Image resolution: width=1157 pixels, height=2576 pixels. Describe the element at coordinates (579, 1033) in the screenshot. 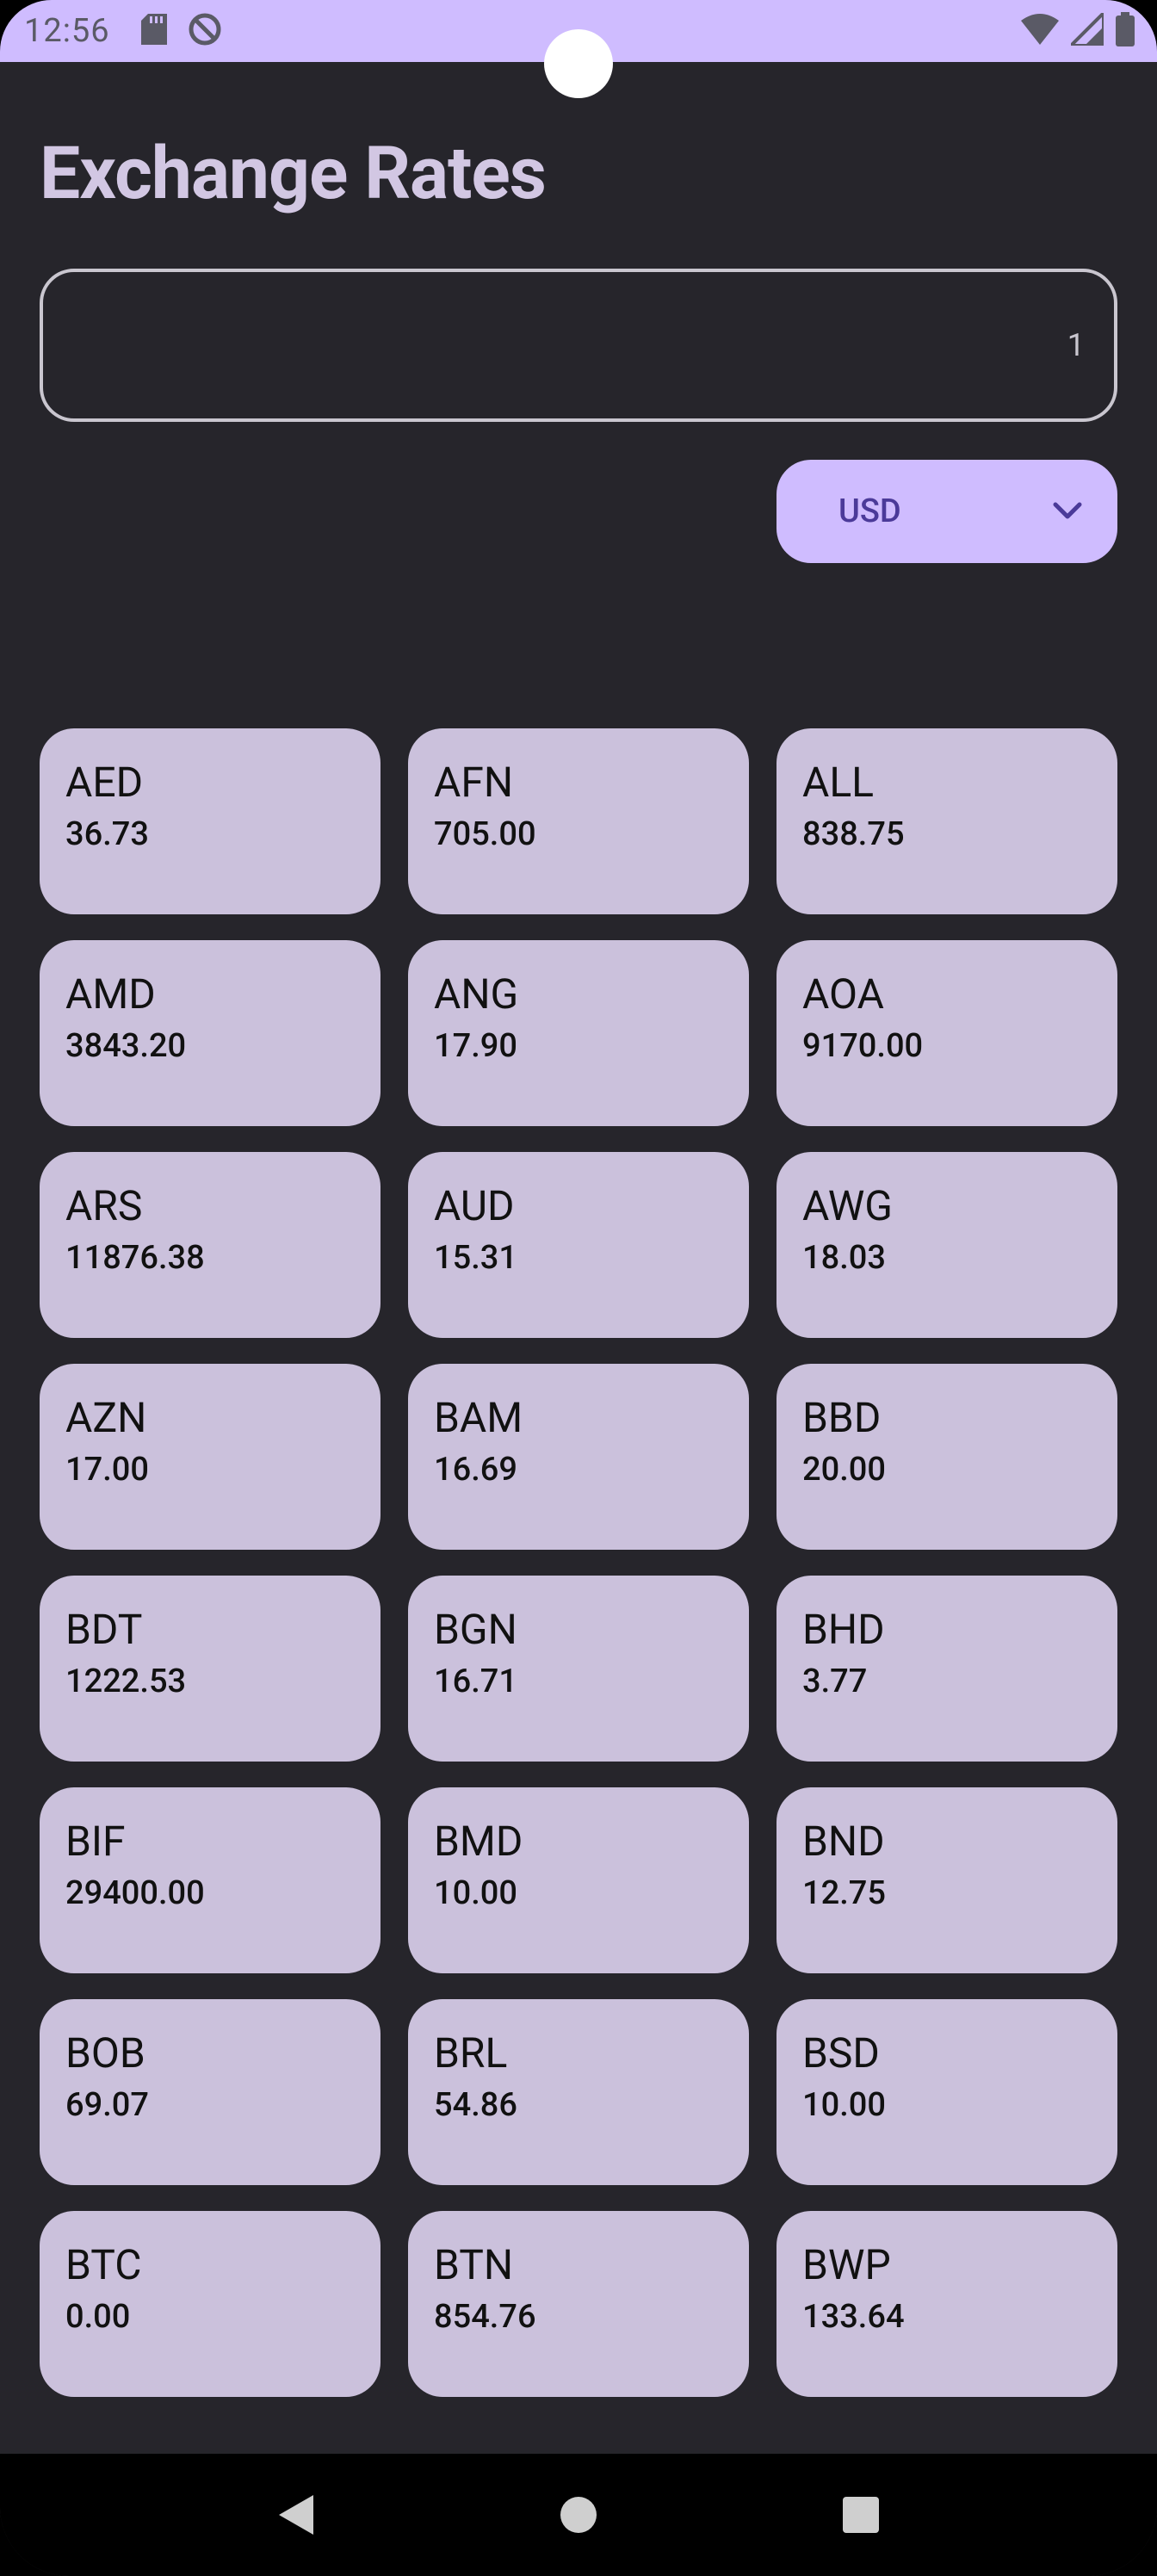

I see `rate-card: ANG 17.90` at that location.